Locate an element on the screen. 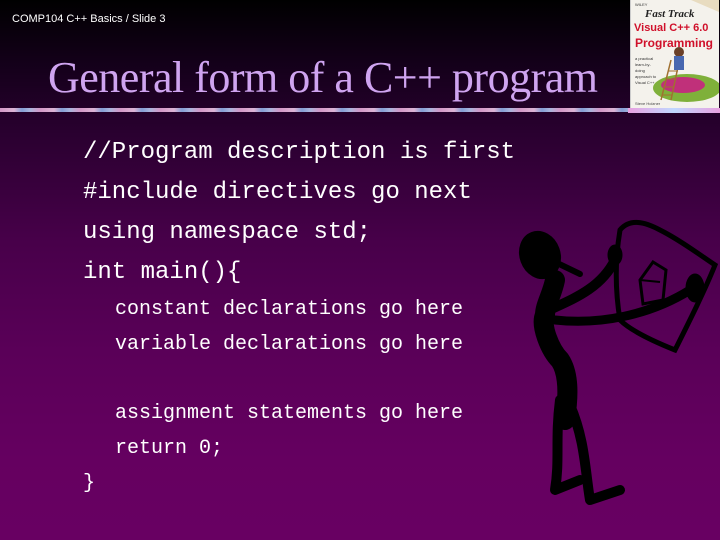  code-line-constants: constant declarations go here is located at coordinates (289, 309).